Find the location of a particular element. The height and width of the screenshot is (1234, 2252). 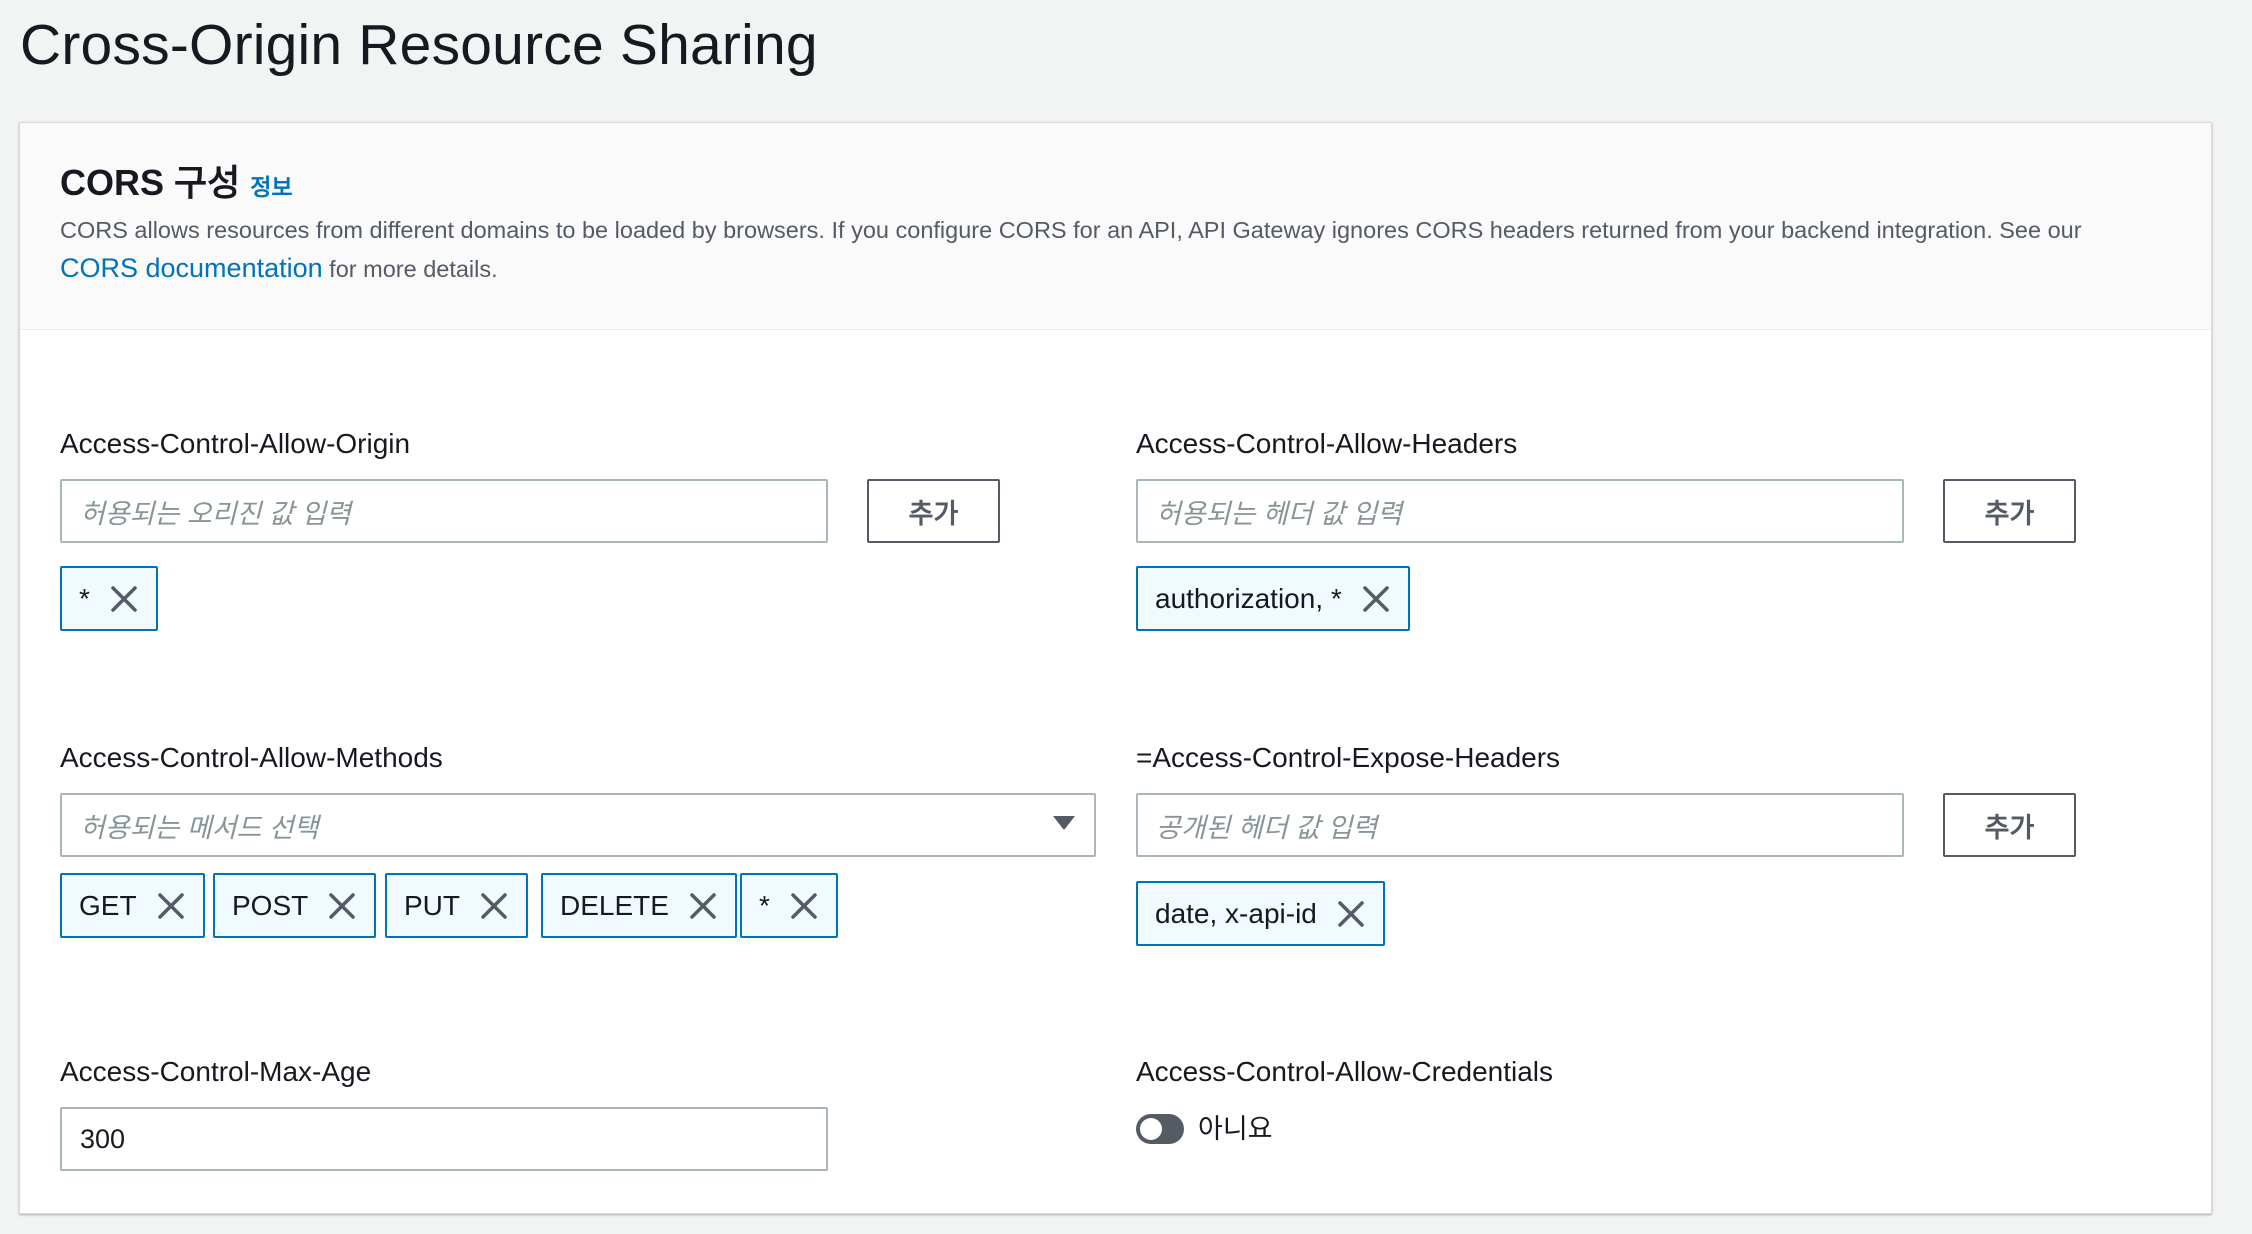

allow-credentials-toggle-label: 아니요 is located at coordinates (1235, 1129).